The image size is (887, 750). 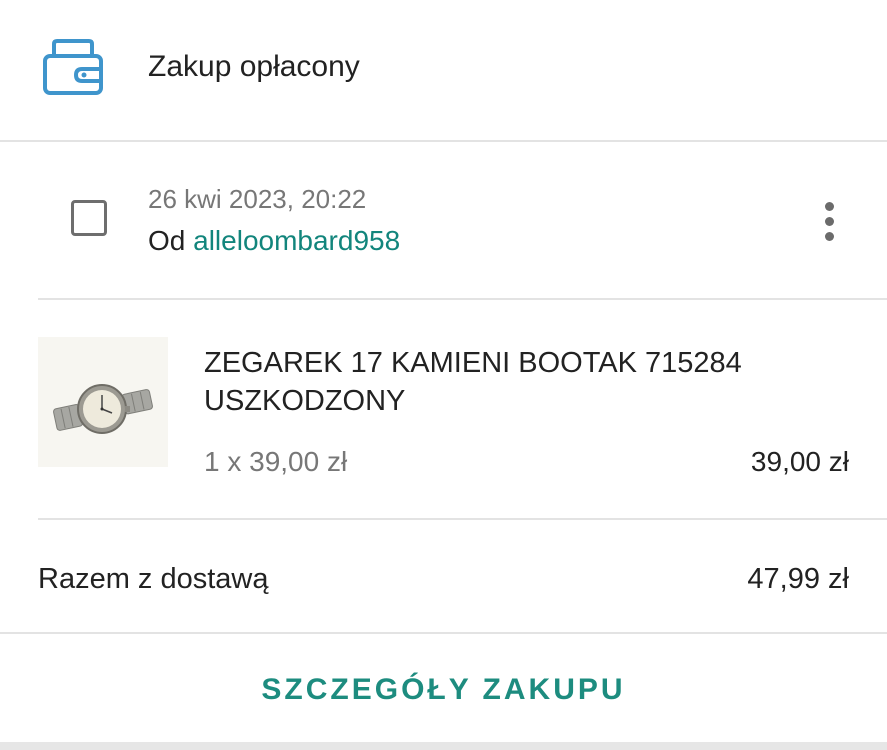 I want to click on bottom-separator, so click(x=443, y=746).